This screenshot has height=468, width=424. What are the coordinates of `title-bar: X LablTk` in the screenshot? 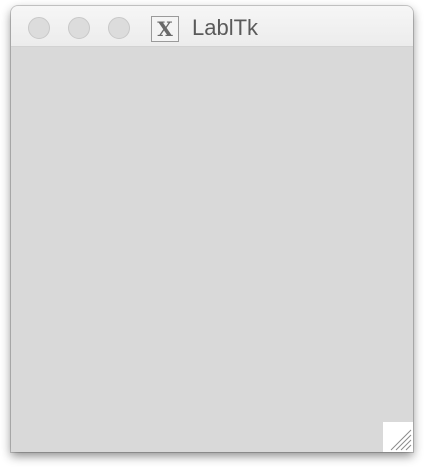 It's located at (212, 26).